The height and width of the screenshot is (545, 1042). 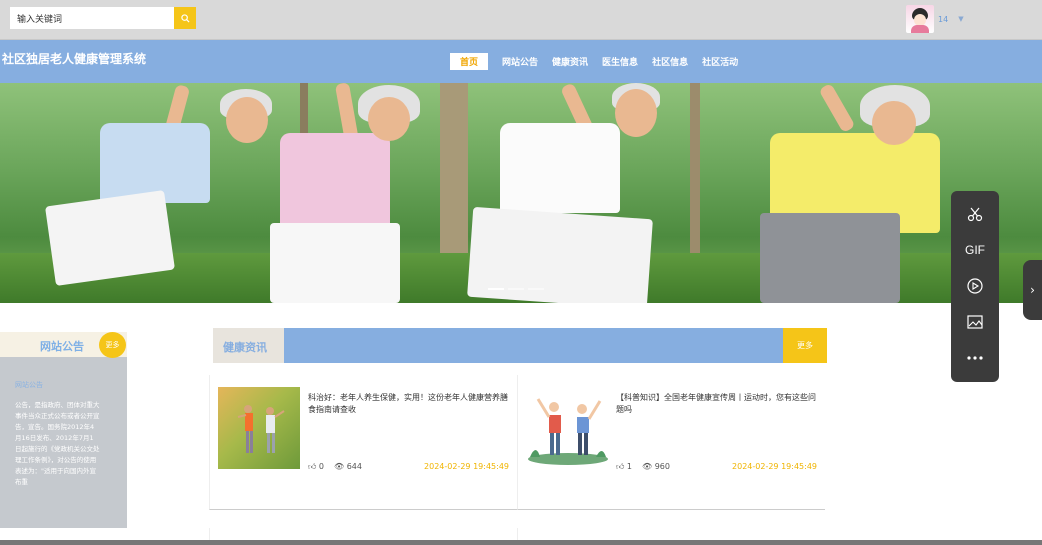 I want to click on chevron-down-icon: ▼, so click(x=960, y=19).